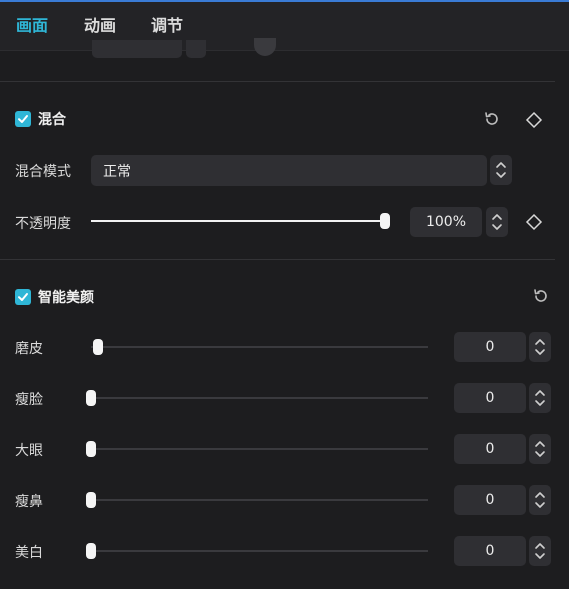 Image resolution: width=569 pixels, height=589 pixels. Describe the element at coordinates (490, 449) in the screenshot. I see `eye-enlarge-value-input: 0` at that location.